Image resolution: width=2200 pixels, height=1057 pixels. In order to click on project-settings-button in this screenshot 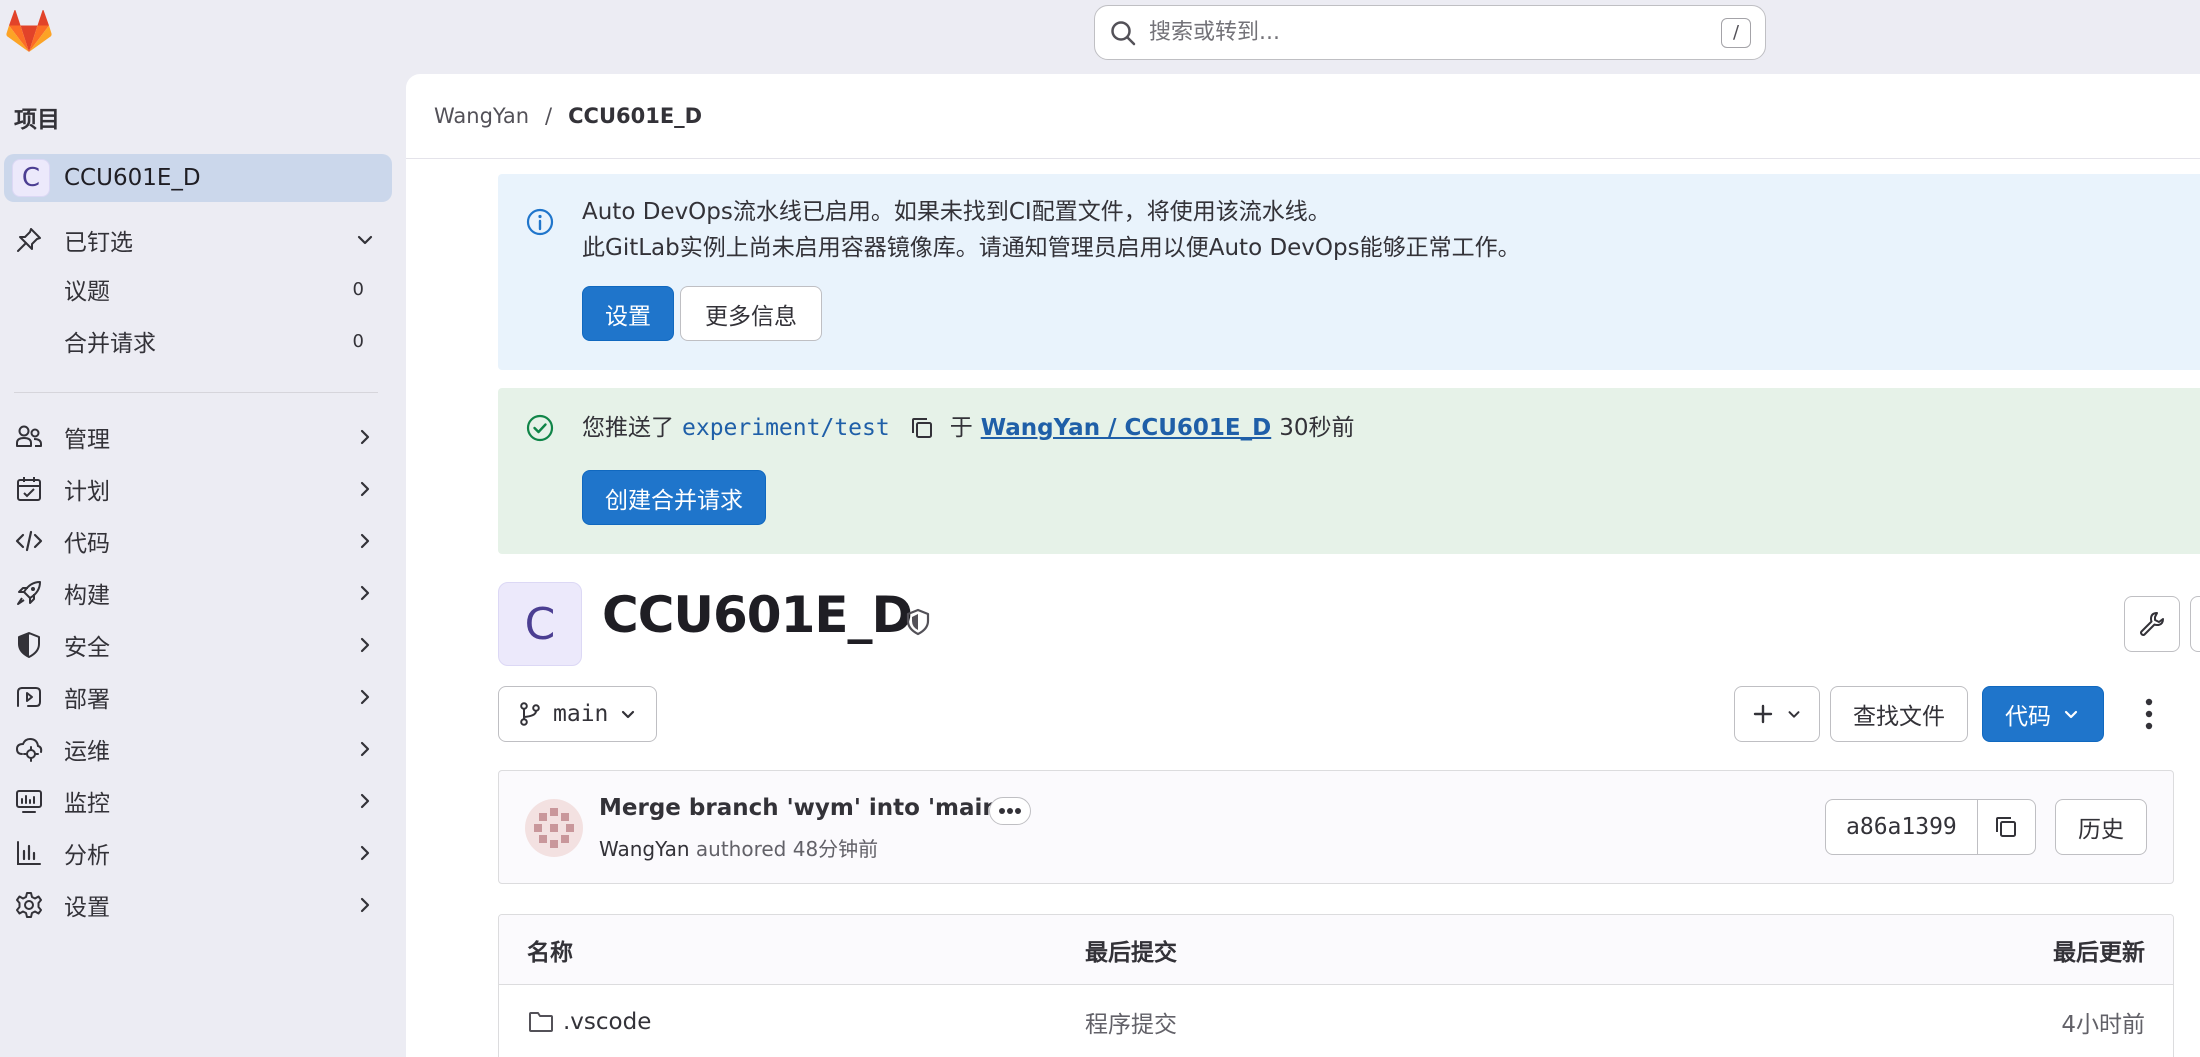, I will do `click(2152, 624)`.